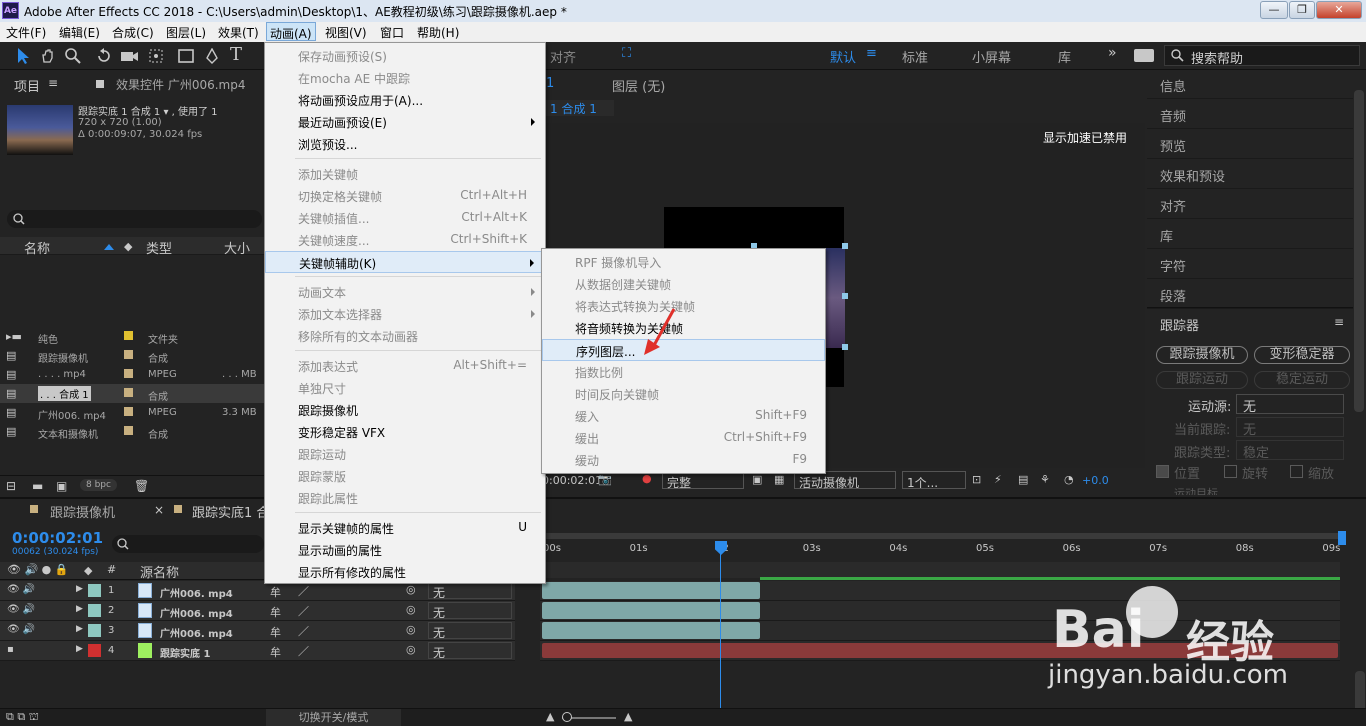 The image size is (1366, 726). I want to click on col-source-name: 源名称, so click(159, 571).